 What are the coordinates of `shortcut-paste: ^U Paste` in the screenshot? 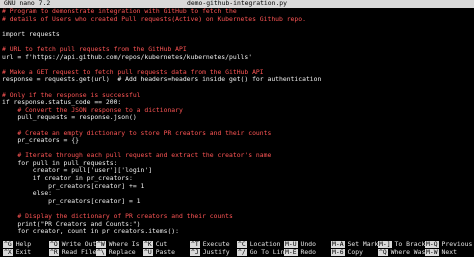 It's located at (159, 252).